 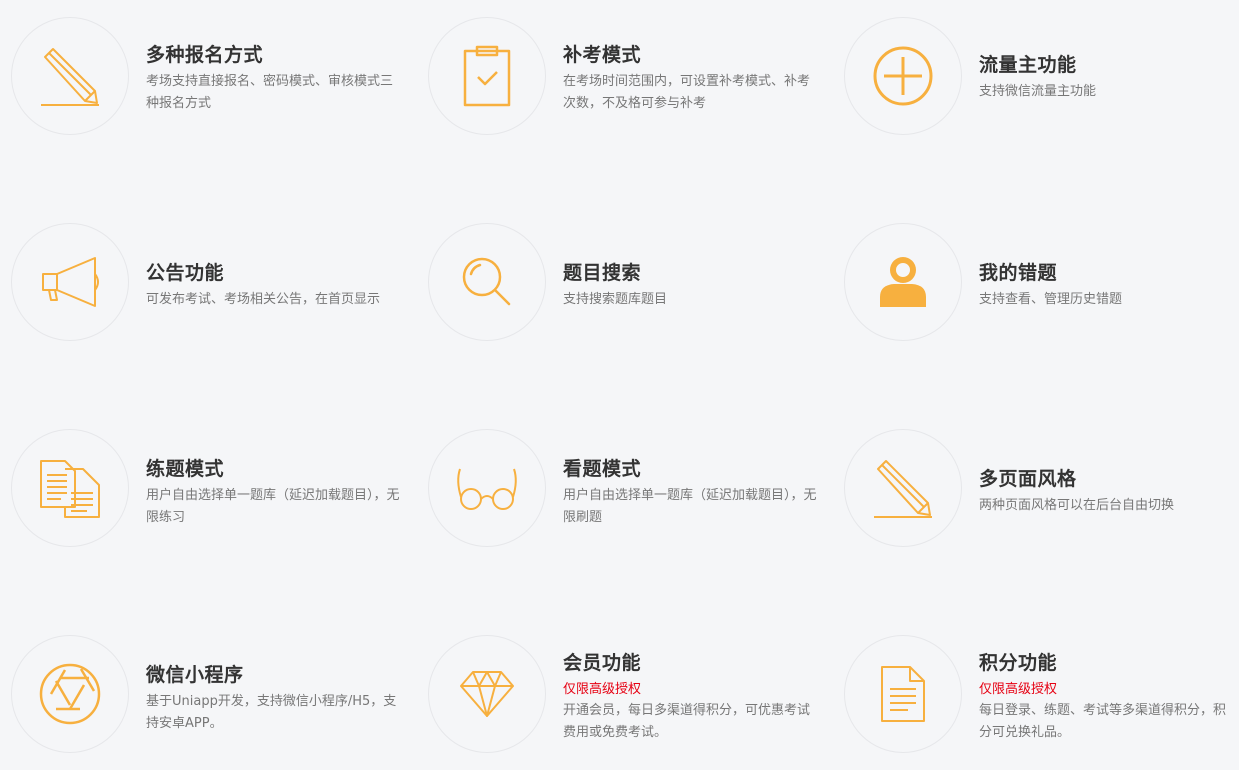 I want to click on megaphone-icon, so click(x=70, y=282).